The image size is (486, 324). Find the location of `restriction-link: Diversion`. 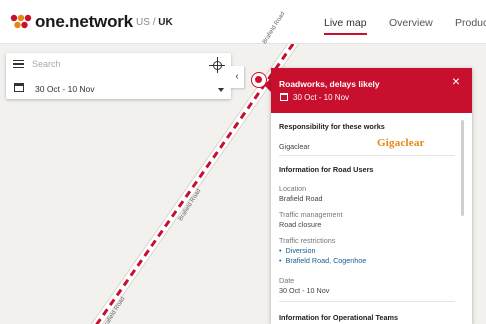

restriction-link: Diversion is located at coordinates (297, 250).